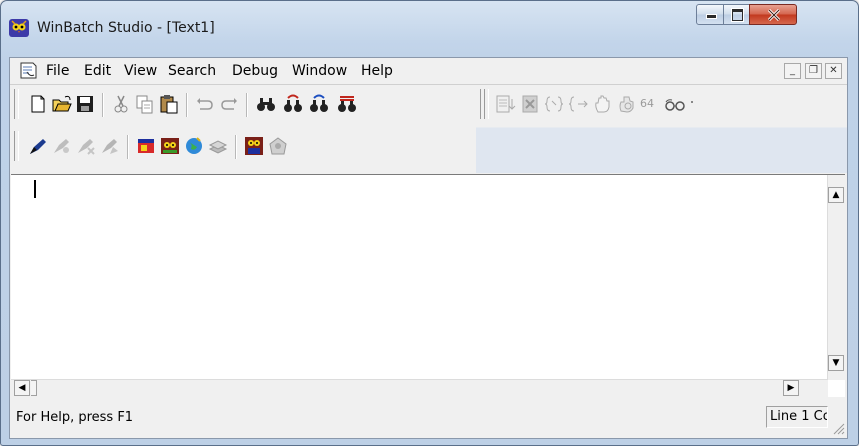 The width and height of the screenshot is (859, 446). I want to click on mdi-minimize-button: _, so click(792, 71).